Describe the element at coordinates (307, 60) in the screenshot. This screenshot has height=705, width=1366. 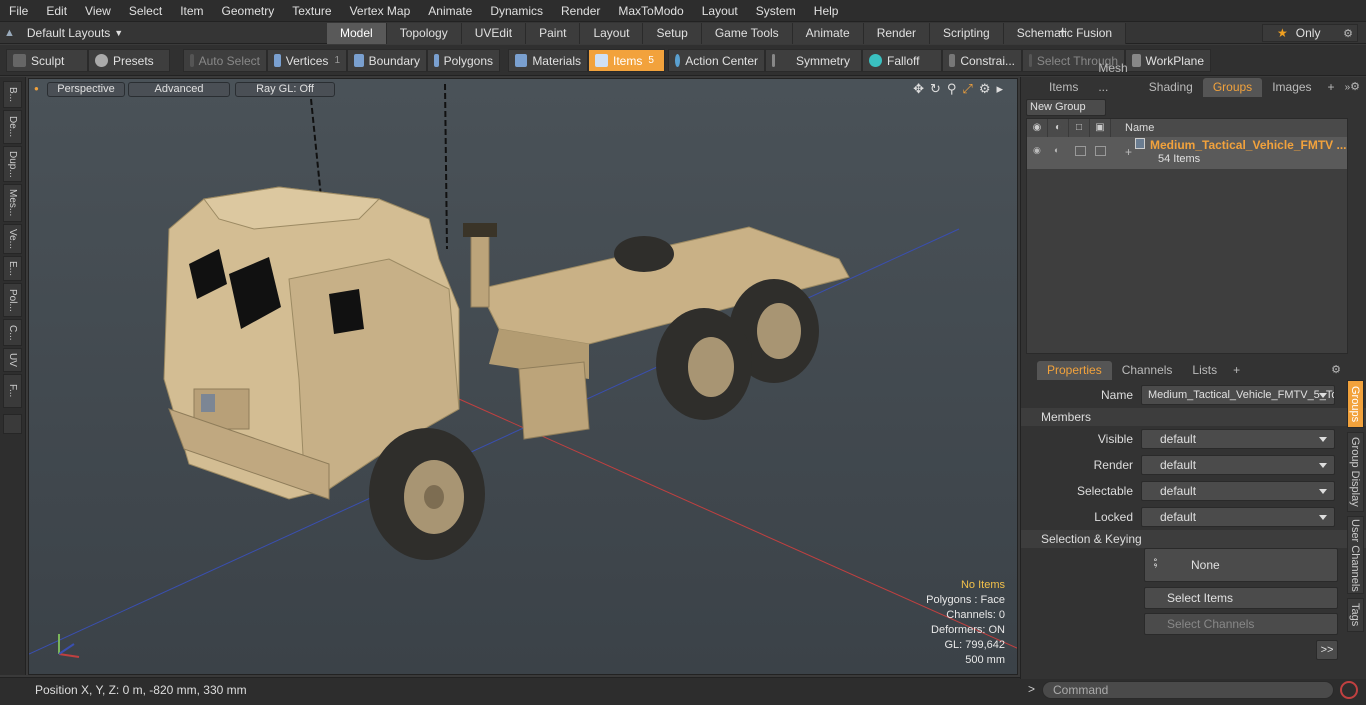
I see `vertices-button: Vertices 1` at that location.